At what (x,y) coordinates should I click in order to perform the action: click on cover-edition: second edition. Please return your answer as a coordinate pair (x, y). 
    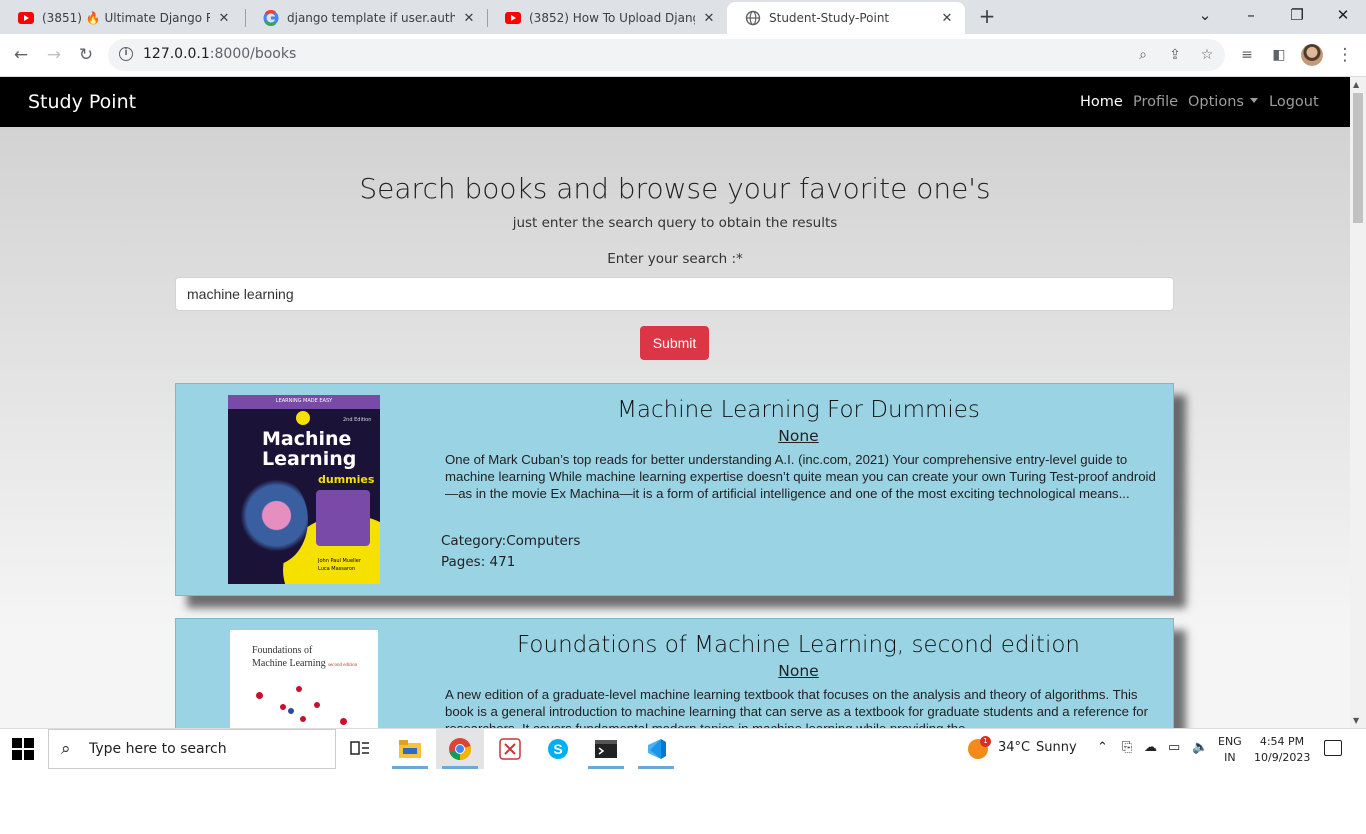
    Looking at the image, I should click on (343, 665).